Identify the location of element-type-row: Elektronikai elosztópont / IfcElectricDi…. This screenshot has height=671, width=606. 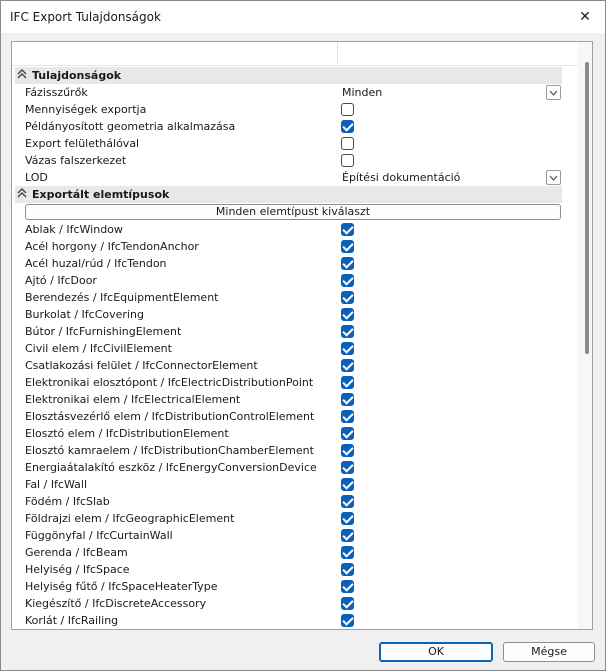
(293, 382).